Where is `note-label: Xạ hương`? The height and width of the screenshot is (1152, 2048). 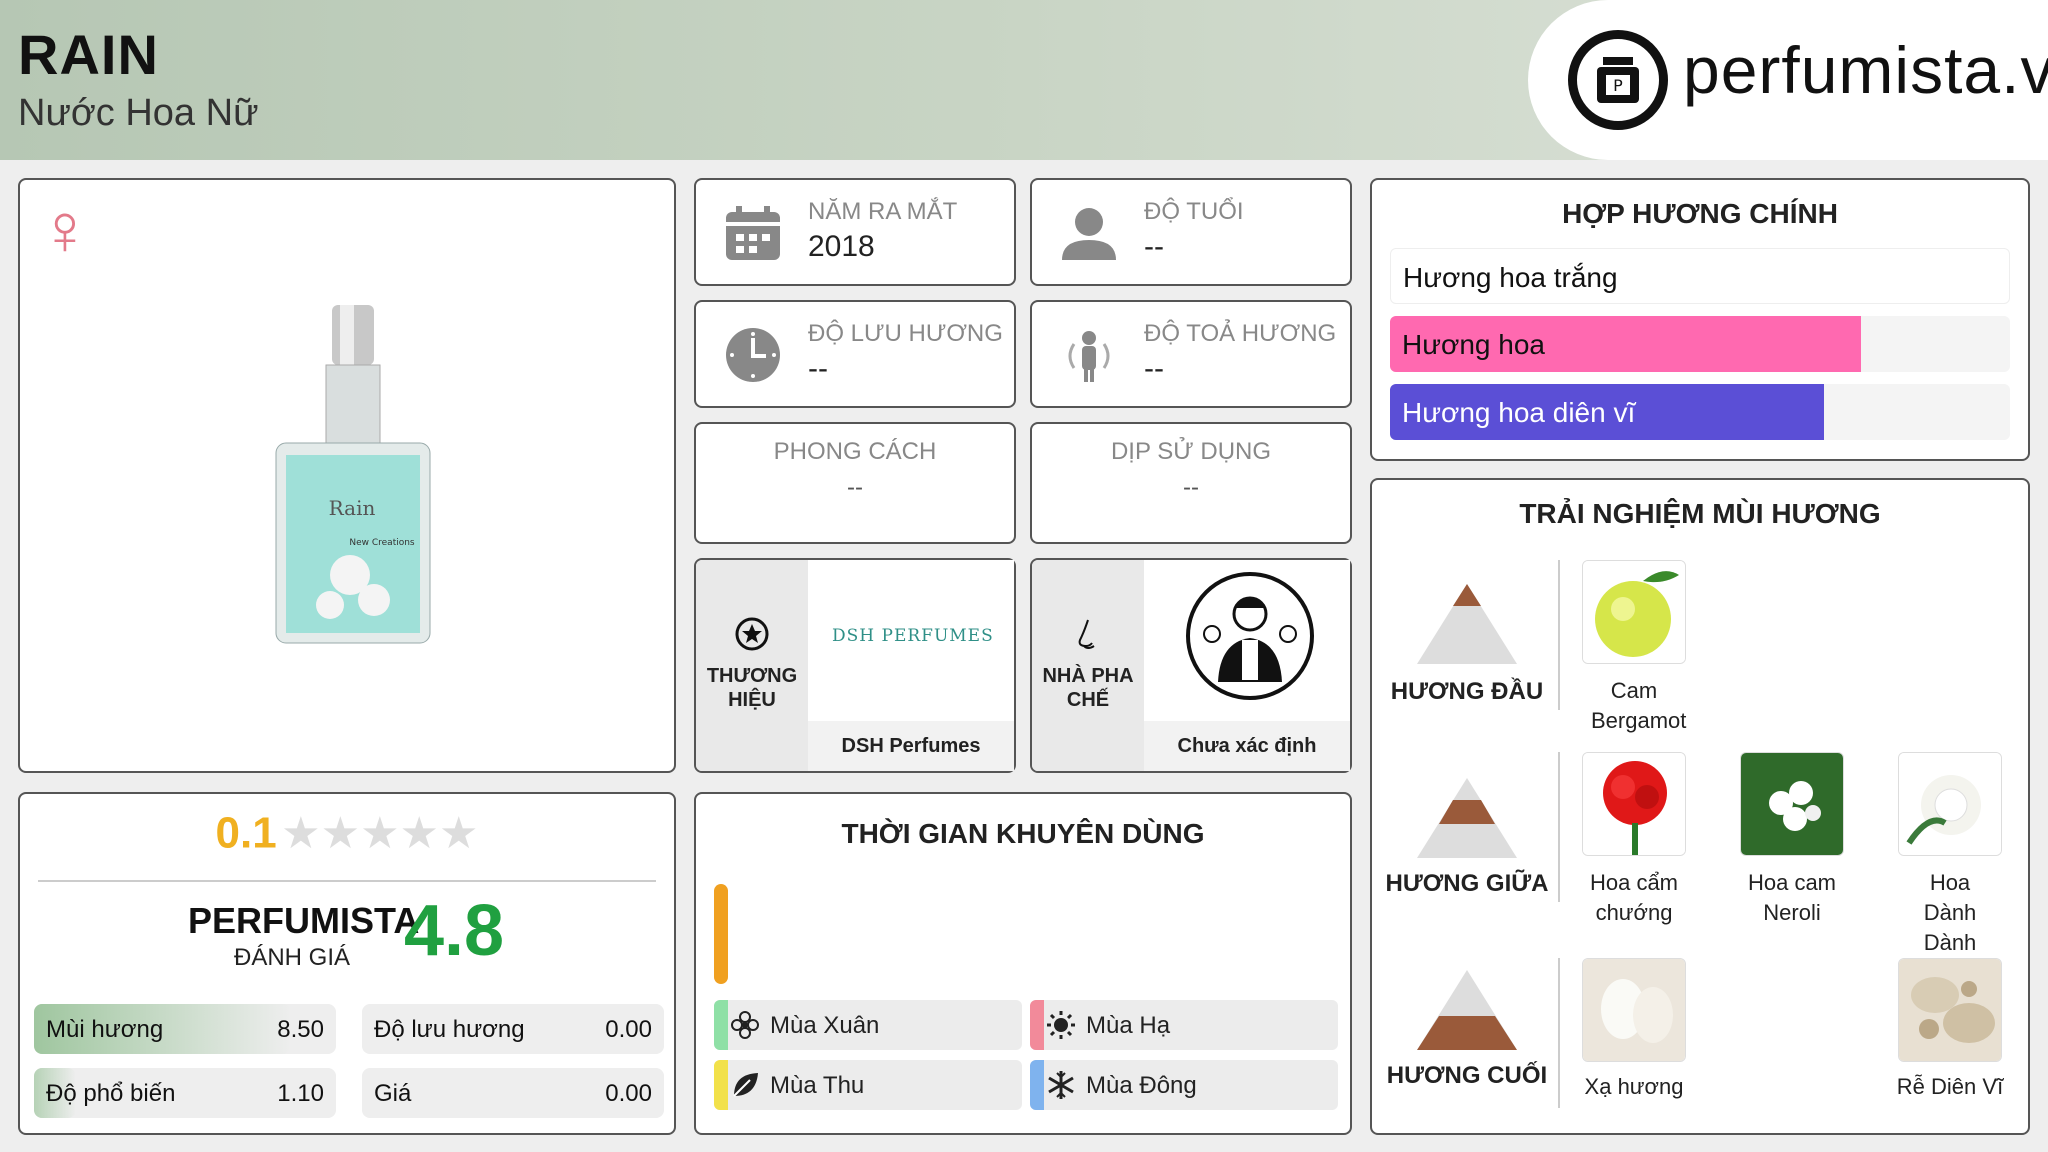
note-label: Xạ hương is located at coordinates (1634, 1086).